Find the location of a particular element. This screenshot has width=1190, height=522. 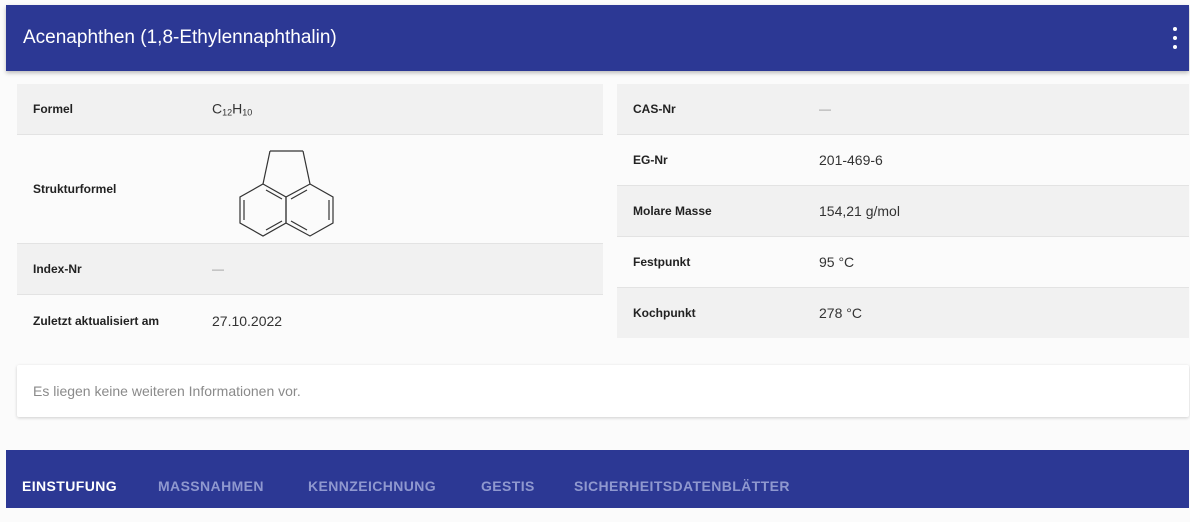

cas-value: — is located at coordinates (825, 109).